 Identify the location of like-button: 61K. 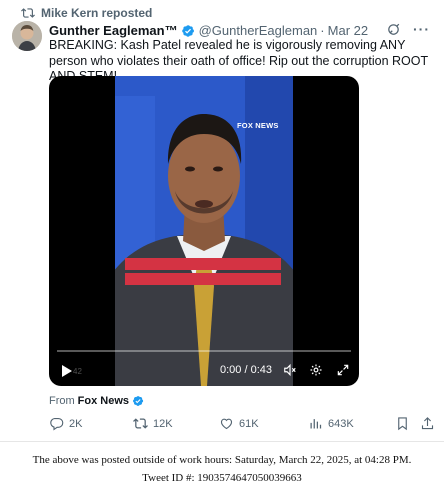
(239, 423).